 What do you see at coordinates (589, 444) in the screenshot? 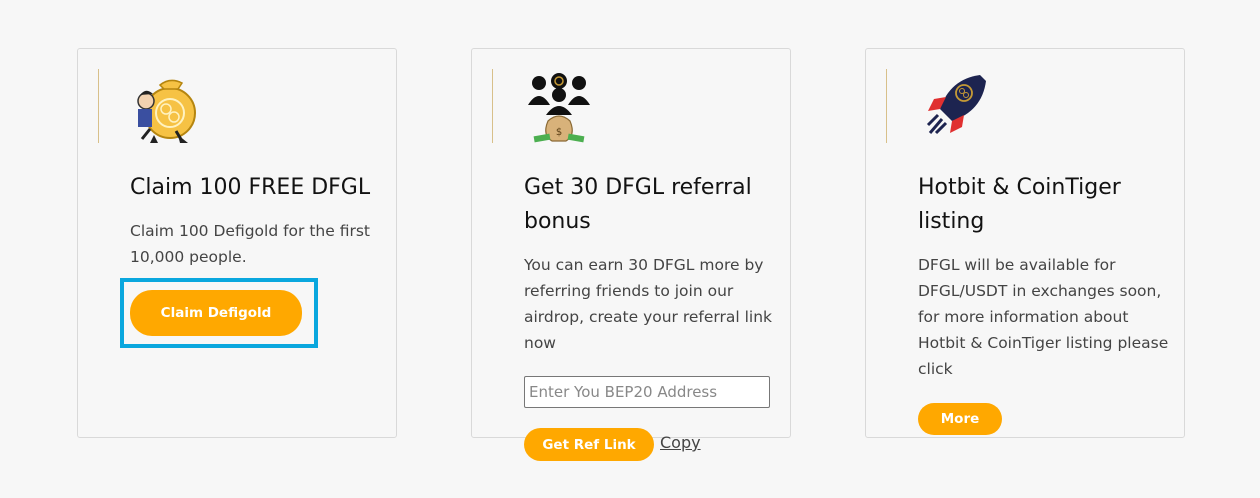
I see `get-ref-link-button: Get Ref Link` at bounding box center [589, 444].